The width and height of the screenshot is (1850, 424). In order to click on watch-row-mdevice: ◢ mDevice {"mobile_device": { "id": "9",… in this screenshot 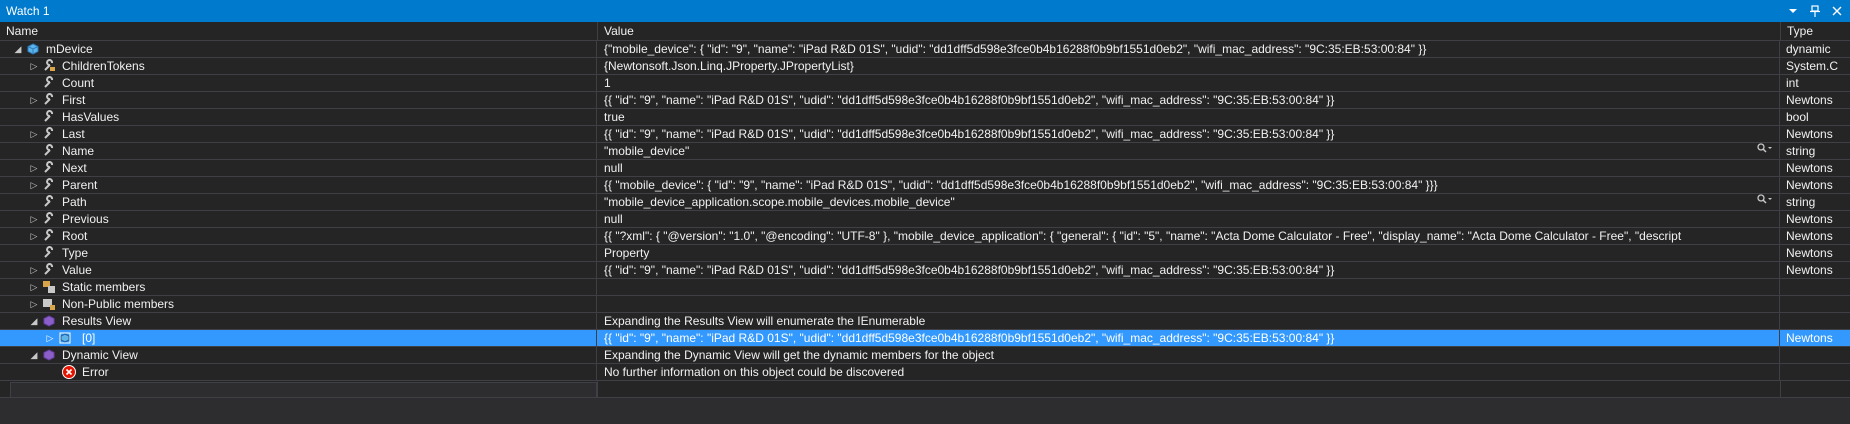, I will do `click(925, 49)`.